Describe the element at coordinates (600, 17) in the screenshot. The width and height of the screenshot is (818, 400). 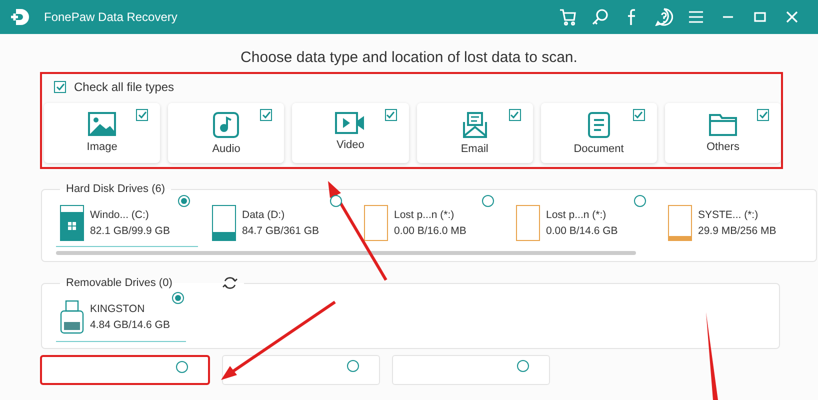
I see `key-icon` at that location.